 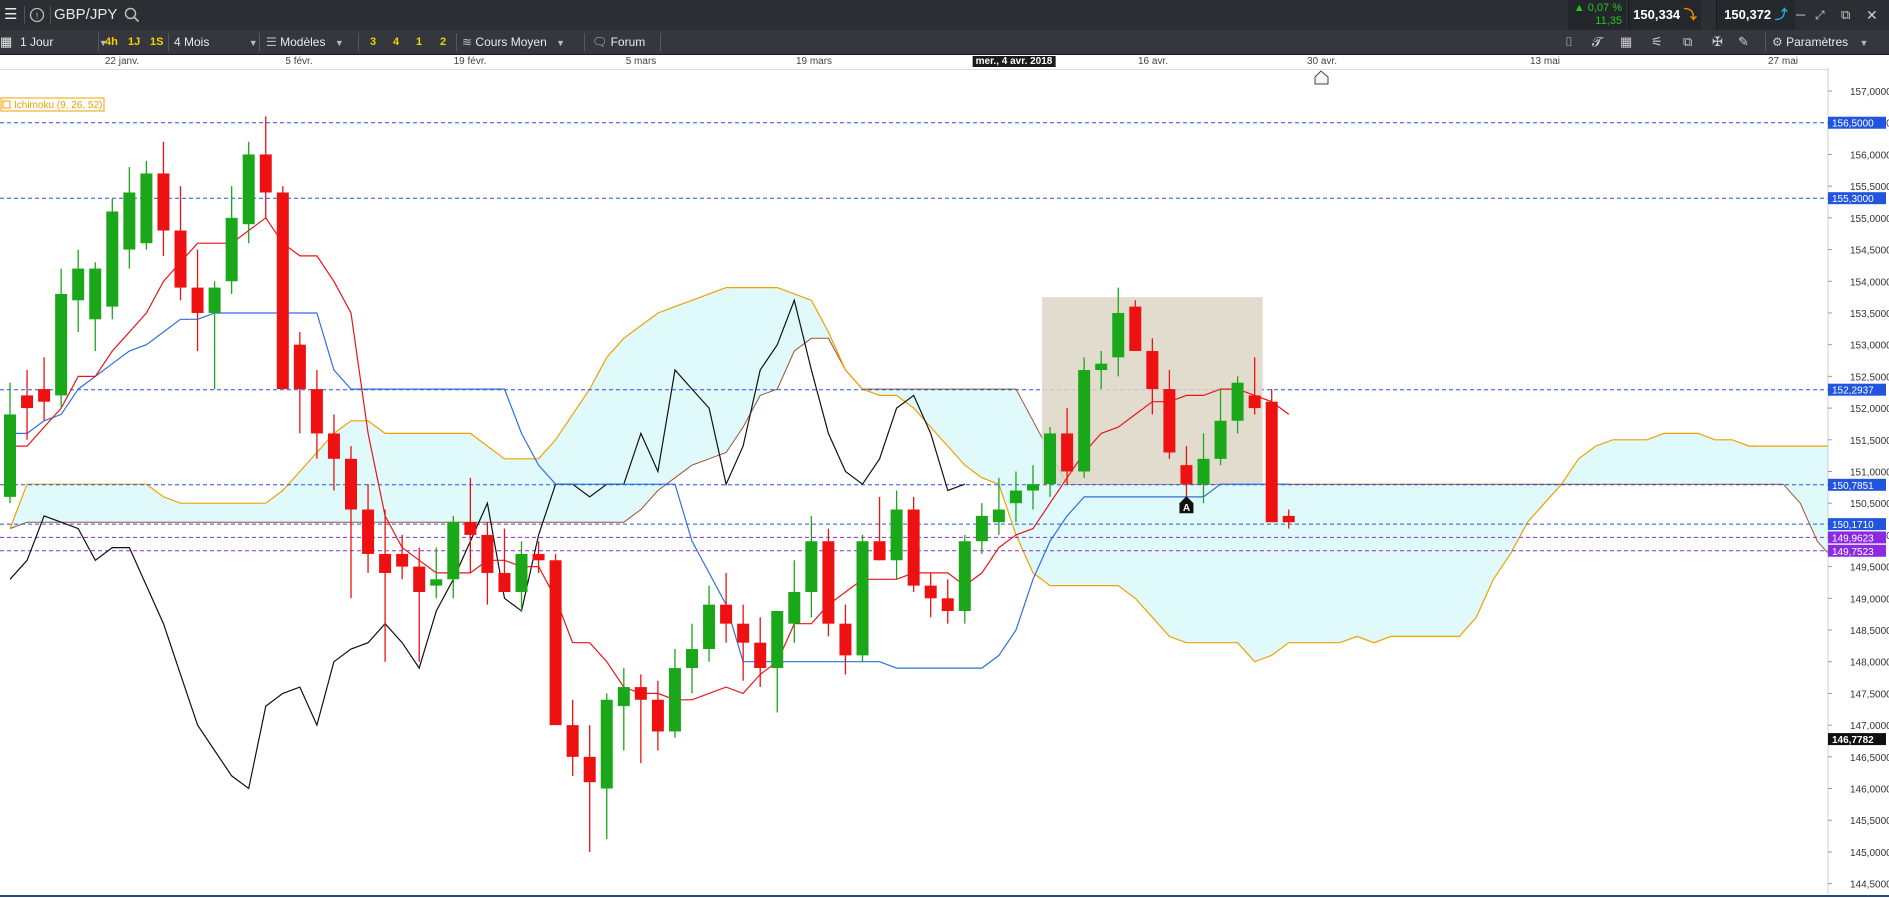 I want to click on scroll-handle-icon, so click(x=1321, y=77).